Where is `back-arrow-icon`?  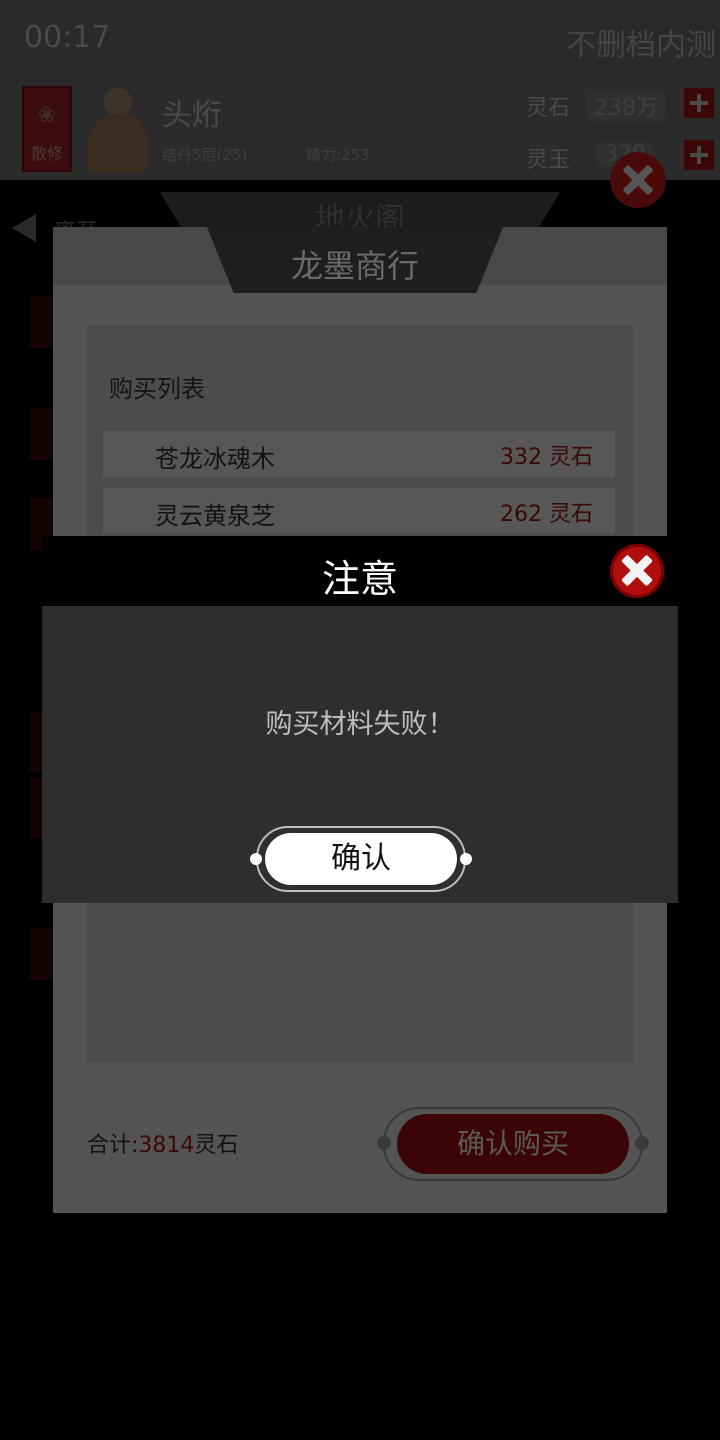
back-arrow-icon is located at coordinates (24, 228).